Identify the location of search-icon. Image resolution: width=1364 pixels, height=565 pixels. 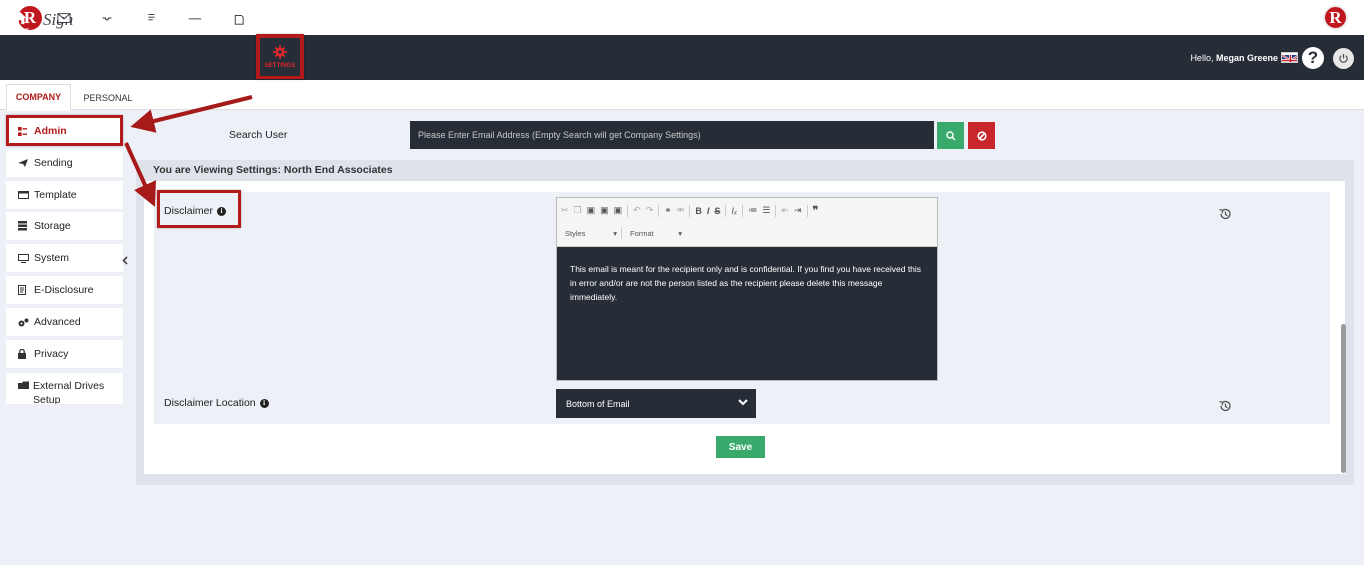
(950, 135).